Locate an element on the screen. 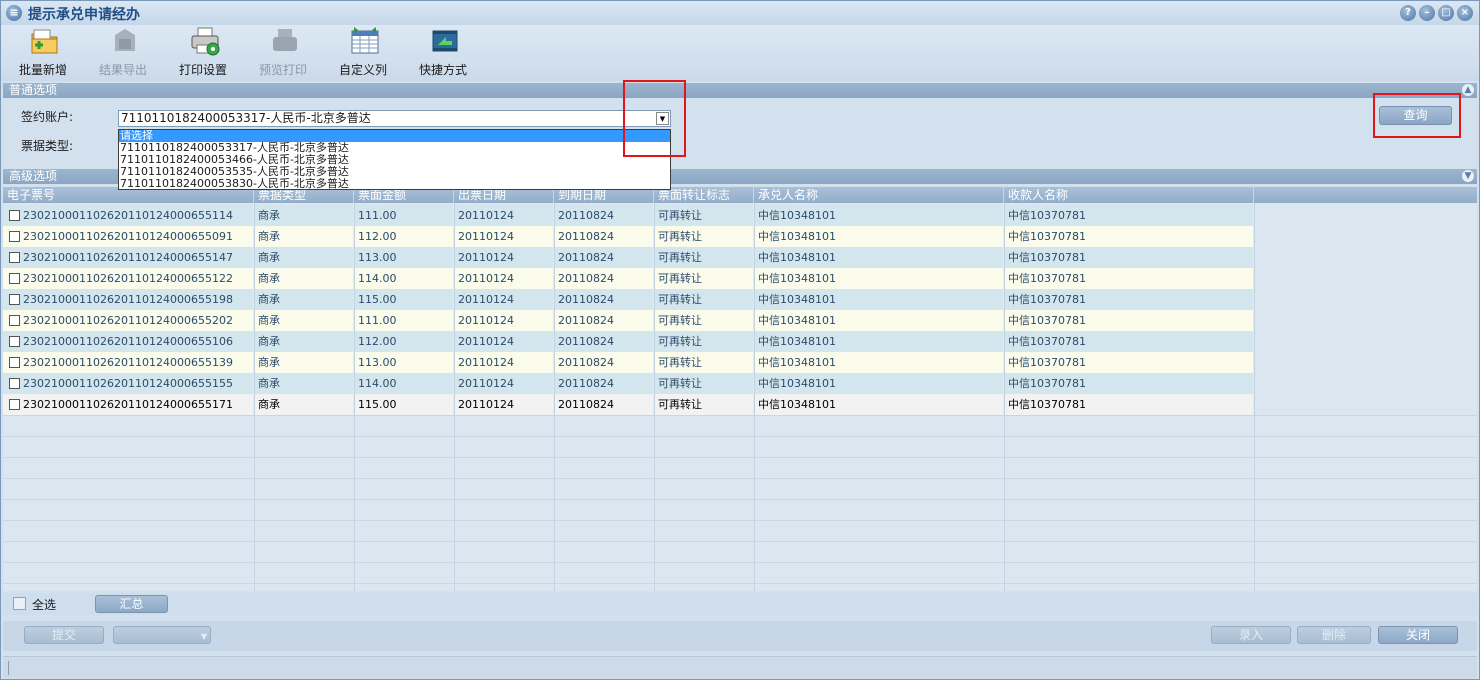  highlight-box-dropdown-arrow is located at coordinates (654, 118).